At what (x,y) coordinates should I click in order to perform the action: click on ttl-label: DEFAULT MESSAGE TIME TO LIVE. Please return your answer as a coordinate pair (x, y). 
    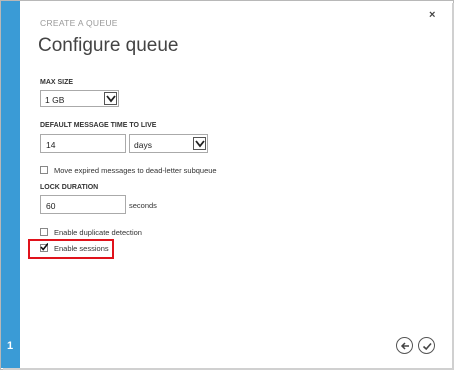
    Looking at the image, I should click on (98, 125).